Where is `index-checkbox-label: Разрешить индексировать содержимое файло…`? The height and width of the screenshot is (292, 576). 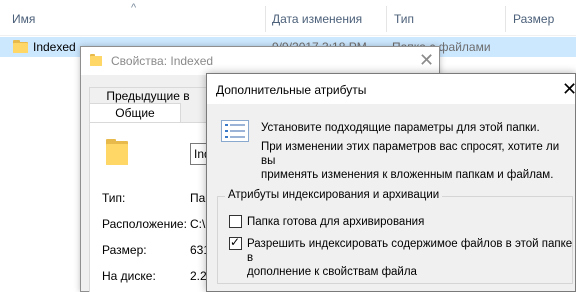
index-checkbox-label: Разрешить индексировать содержимое файло… is located at coordinates (411, 258).